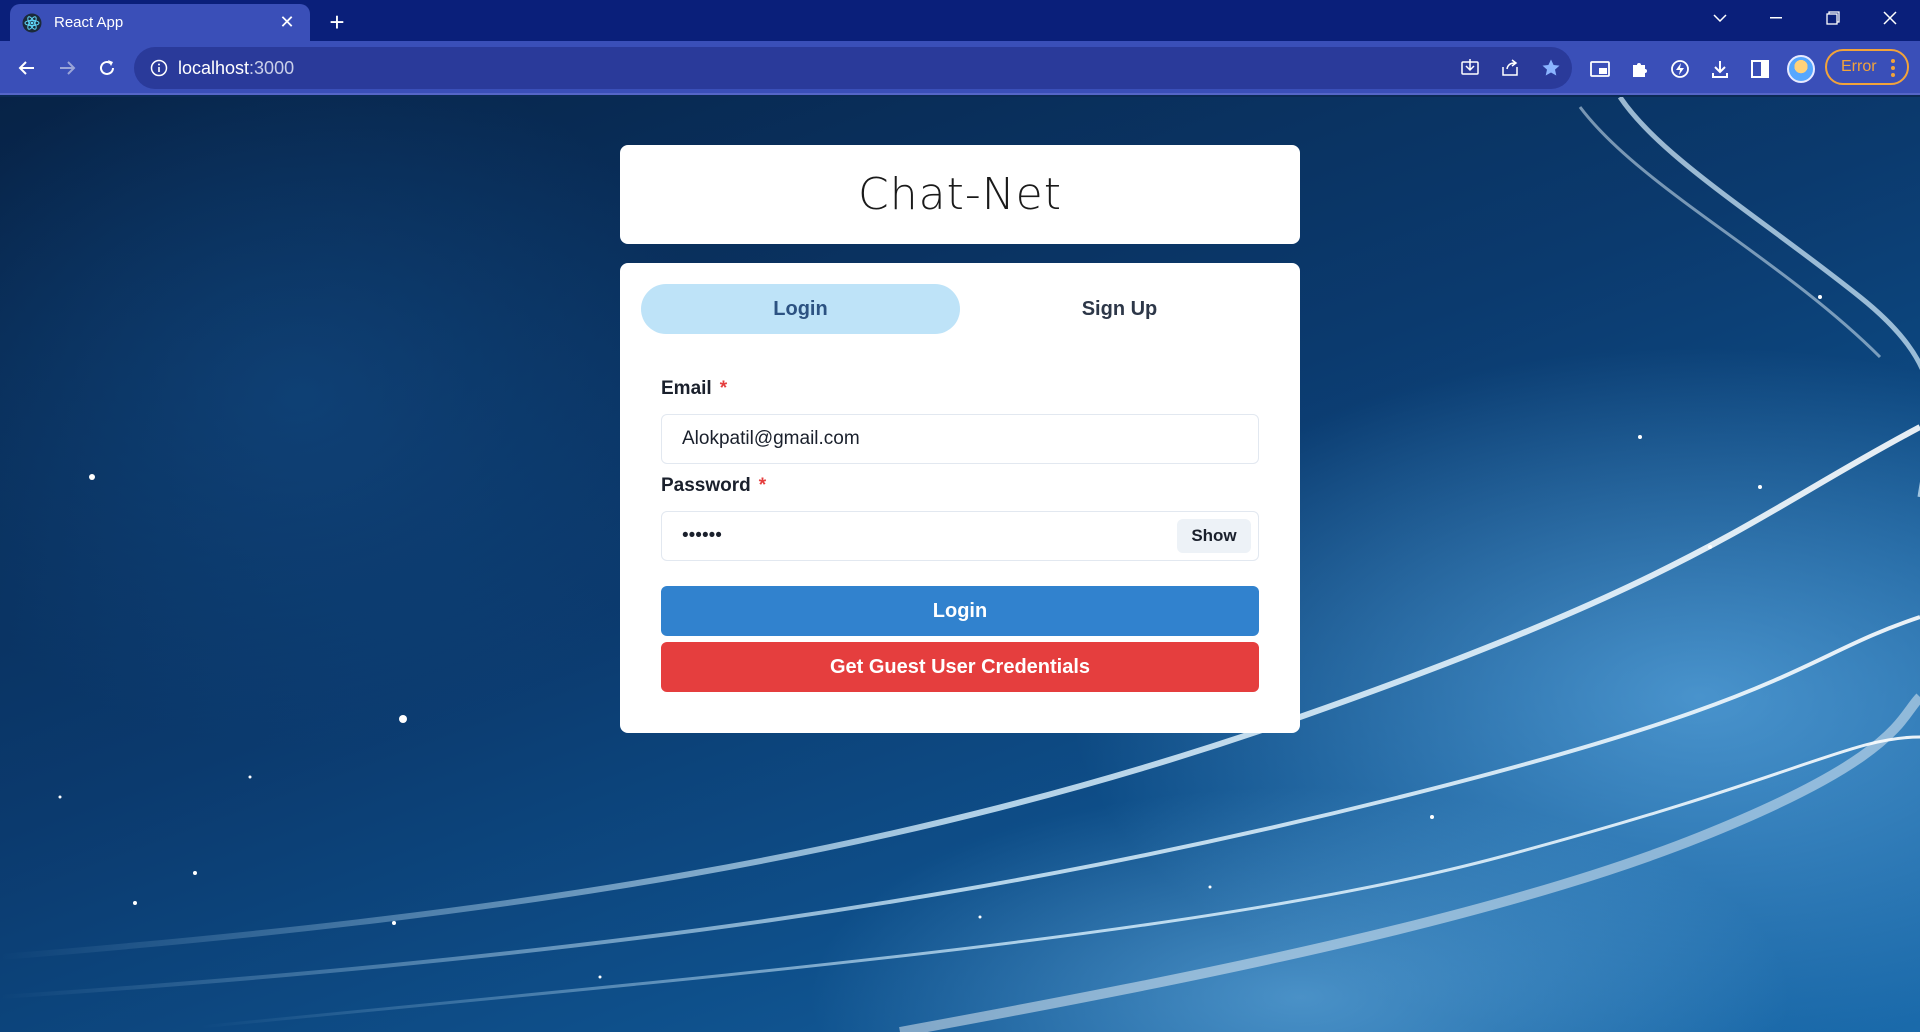  I want to click on profile-status-label: Error, so click(1859, 66).